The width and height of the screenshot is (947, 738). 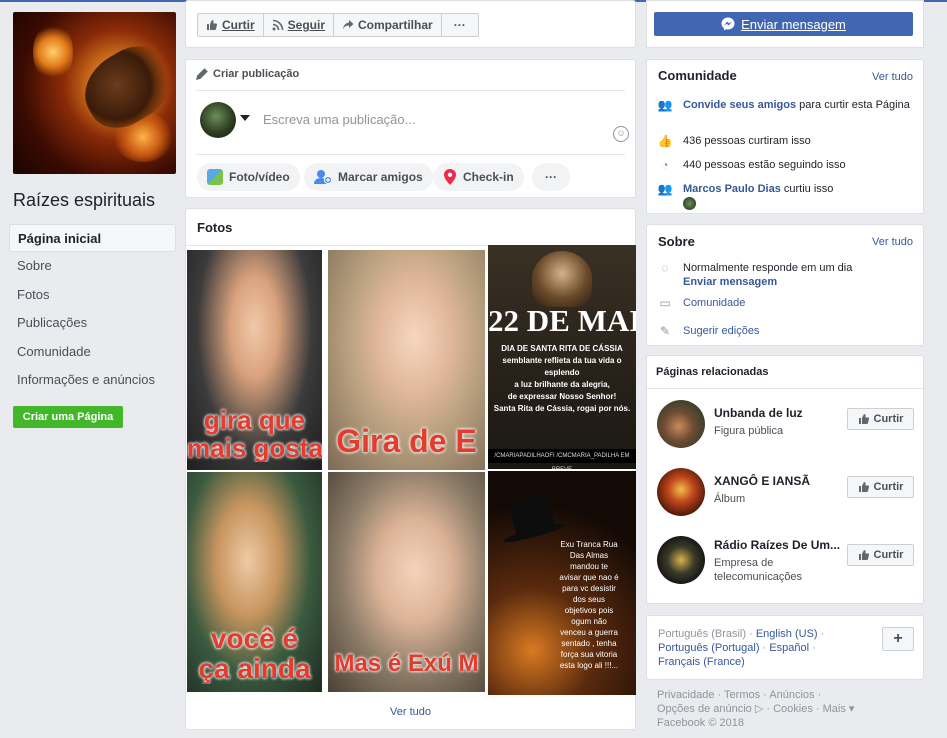 What do you see at coordinates (406, 582) in the screenshot?
I see `meme-panel: Mas é Exú M` at bounding box center [406, 582].